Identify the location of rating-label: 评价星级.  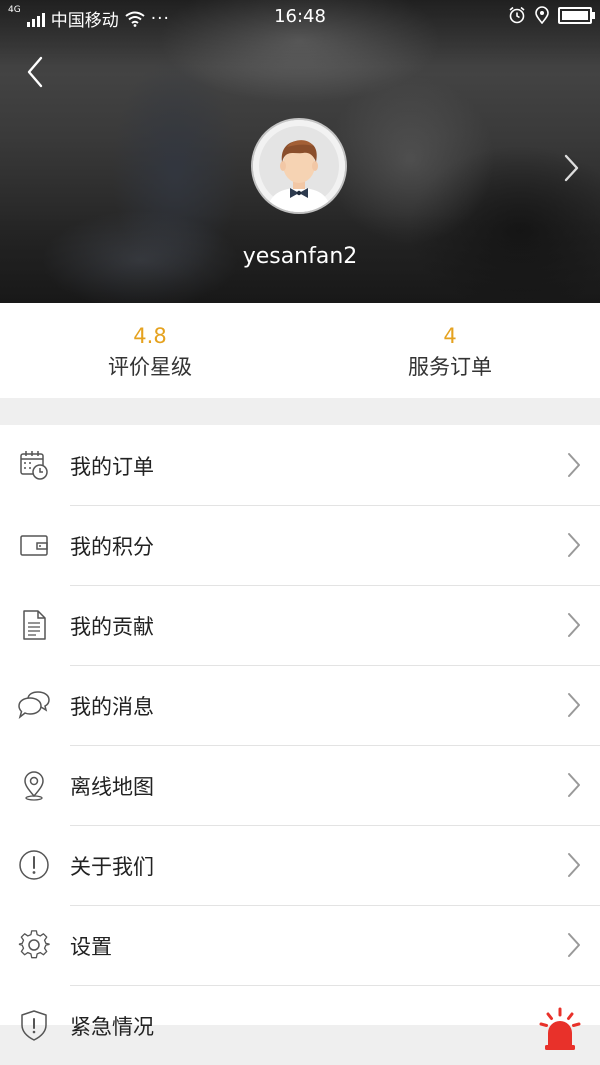
(150, 367).